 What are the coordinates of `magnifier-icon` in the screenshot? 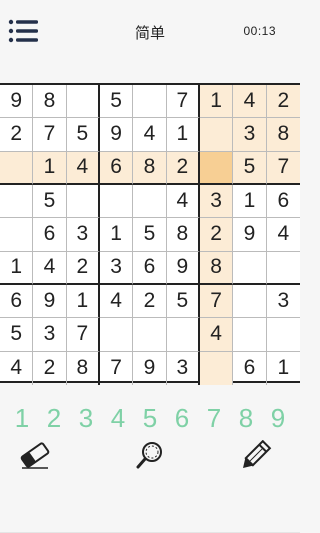 It's located at (152, 458).